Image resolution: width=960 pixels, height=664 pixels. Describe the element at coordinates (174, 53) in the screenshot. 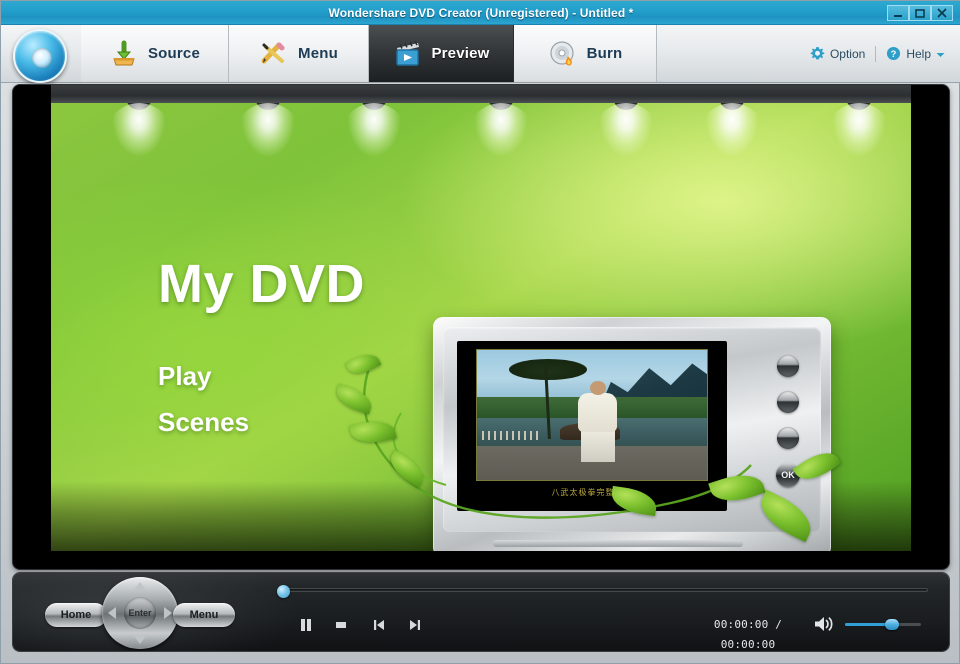

I see `tab-source-label: Source` at that location.